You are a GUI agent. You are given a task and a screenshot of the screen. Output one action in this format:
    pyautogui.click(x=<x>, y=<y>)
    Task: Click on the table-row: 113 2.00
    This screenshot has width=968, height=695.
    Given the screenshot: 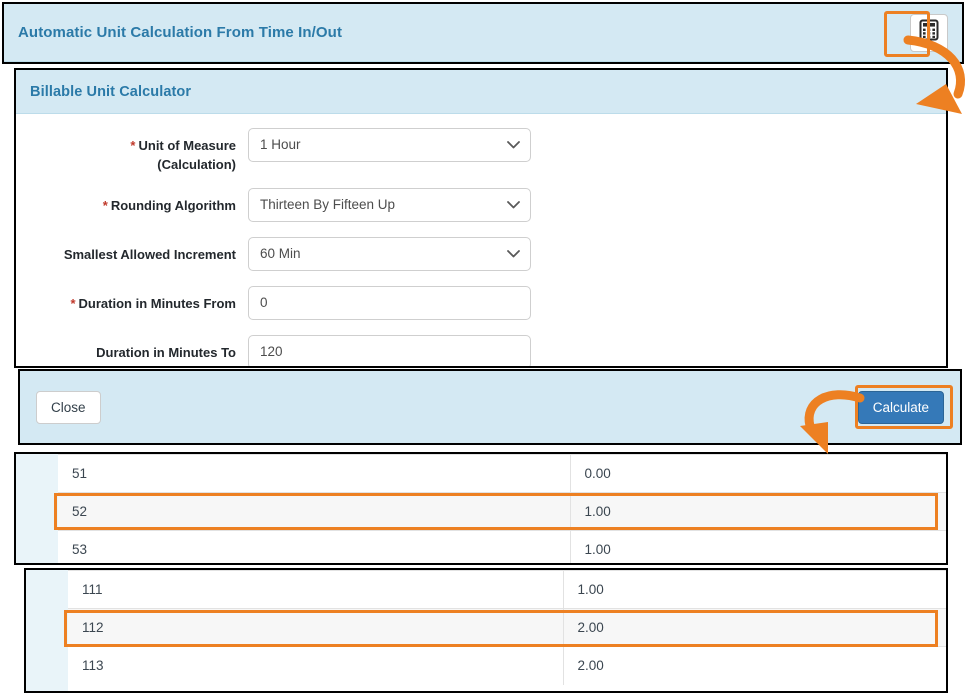 What is the action you would take?
    pyautogui.click(x=507, y=665)
    